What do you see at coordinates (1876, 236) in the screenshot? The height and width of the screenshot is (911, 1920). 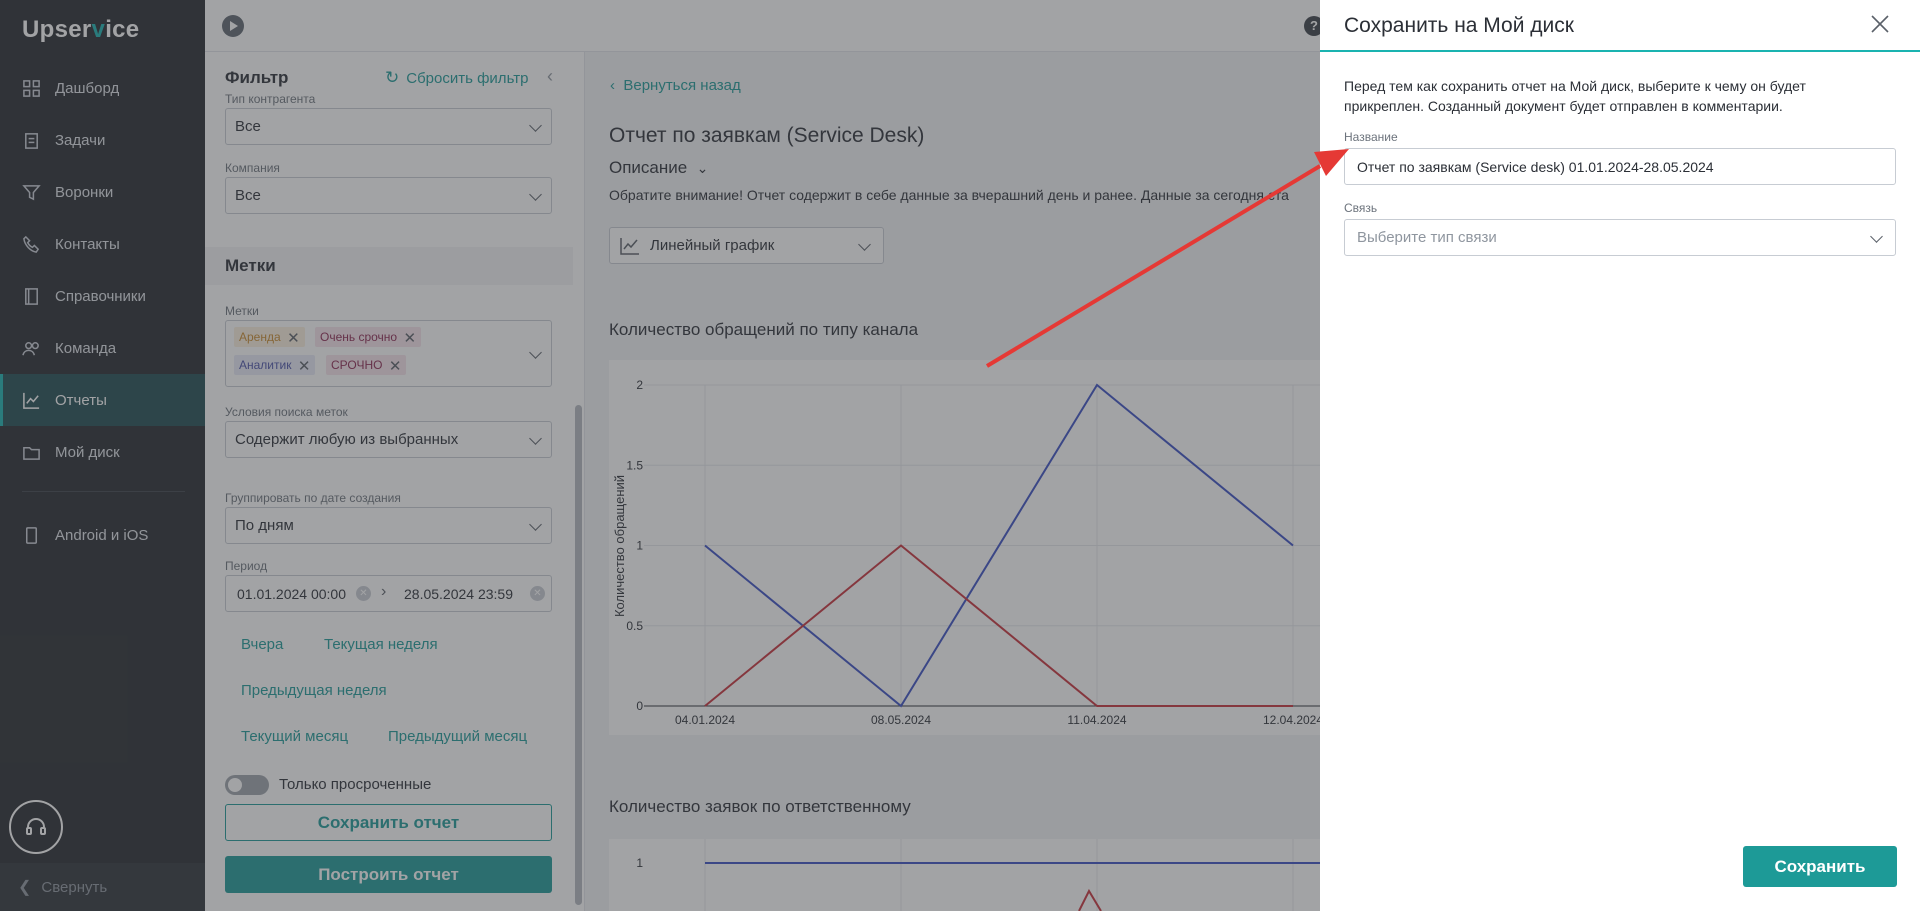 I see `chevron-down-icon` at bounding box center [1876, 236].